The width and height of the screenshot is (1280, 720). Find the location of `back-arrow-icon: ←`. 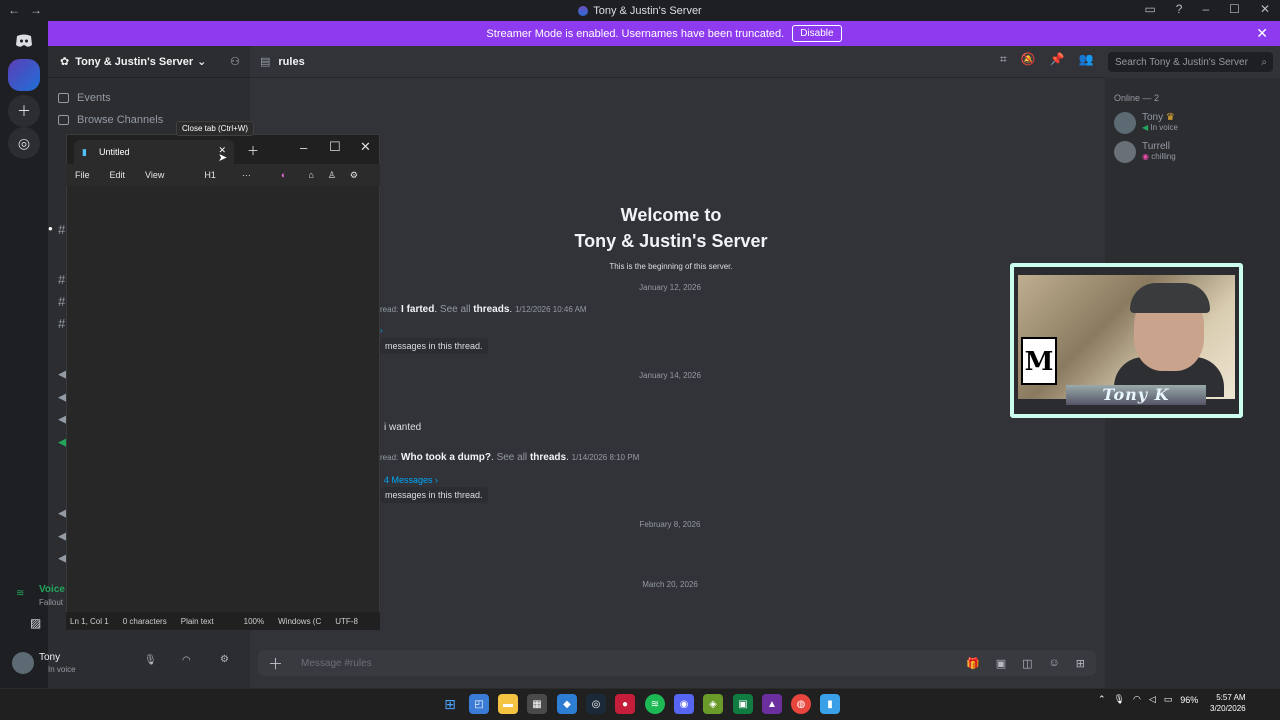

back-arrow-icon: ← is located at coordinates (14, 10).